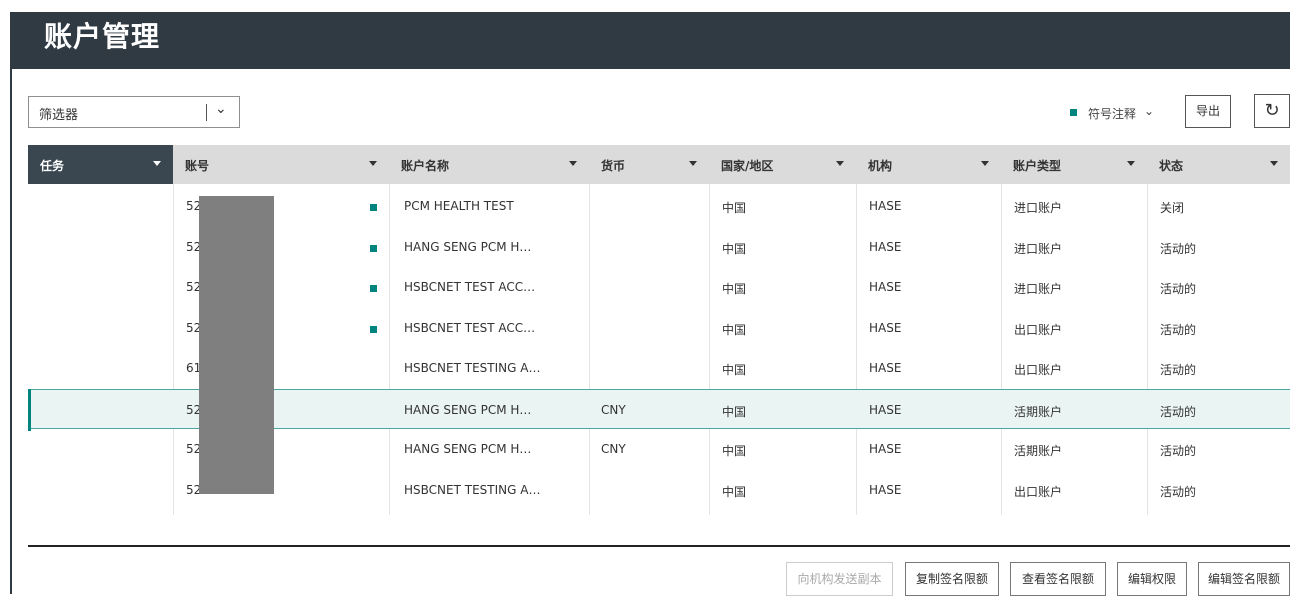 This screenshot has height=596, width=1290. What do you see at coordinates (952, 579) in the screenshot?
I see `copy-signing-limit-button: 复制签名限额` at bounding box center [952, 579].